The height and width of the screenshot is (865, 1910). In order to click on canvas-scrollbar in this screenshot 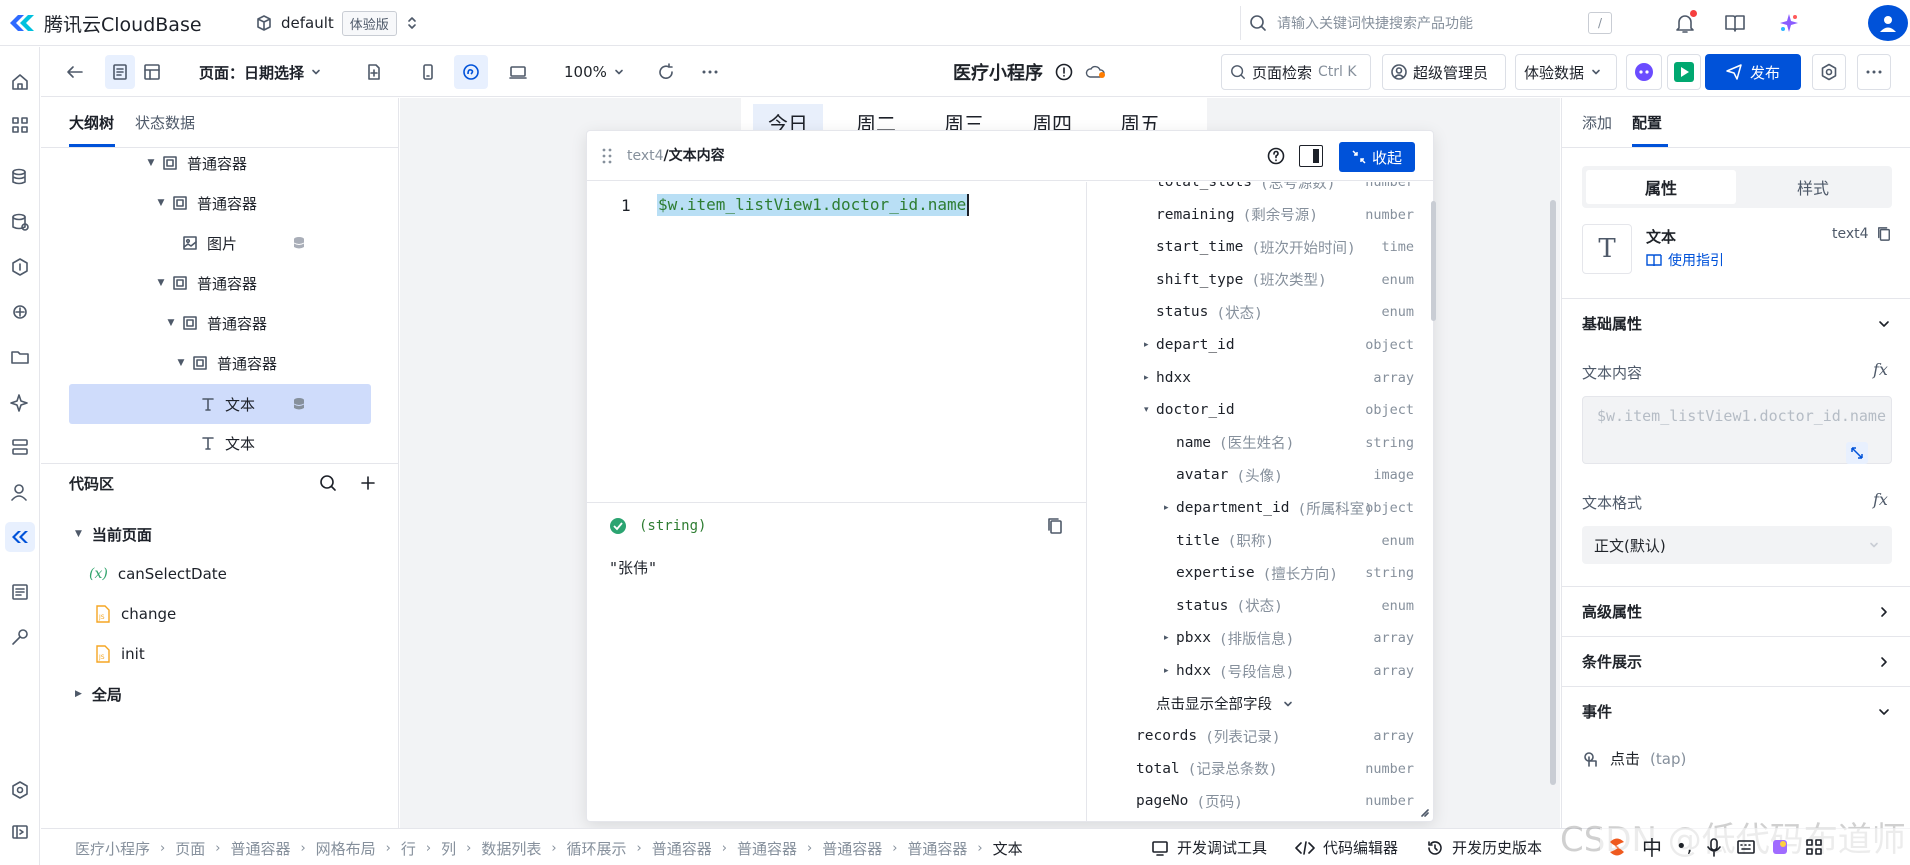, I will do `click(1553, 492)`.